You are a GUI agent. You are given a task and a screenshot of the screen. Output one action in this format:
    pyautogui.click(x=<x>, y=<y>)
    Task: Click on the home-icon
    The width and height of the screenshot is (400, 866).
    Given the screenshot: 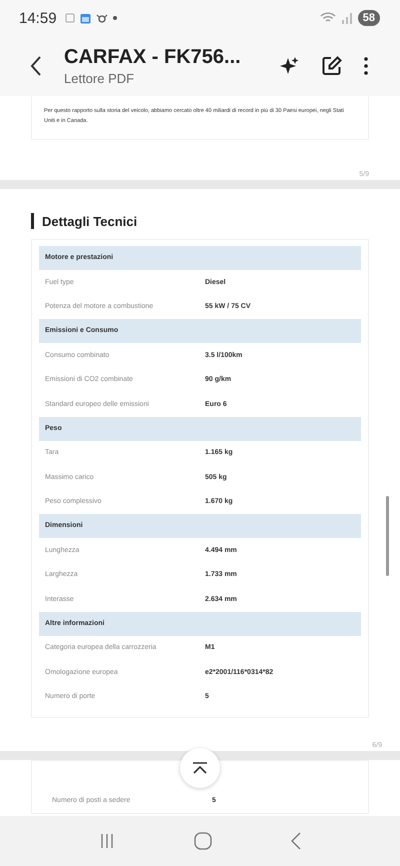 What is the action you would take?
    pyautogui.click(x=203, y=841)
    